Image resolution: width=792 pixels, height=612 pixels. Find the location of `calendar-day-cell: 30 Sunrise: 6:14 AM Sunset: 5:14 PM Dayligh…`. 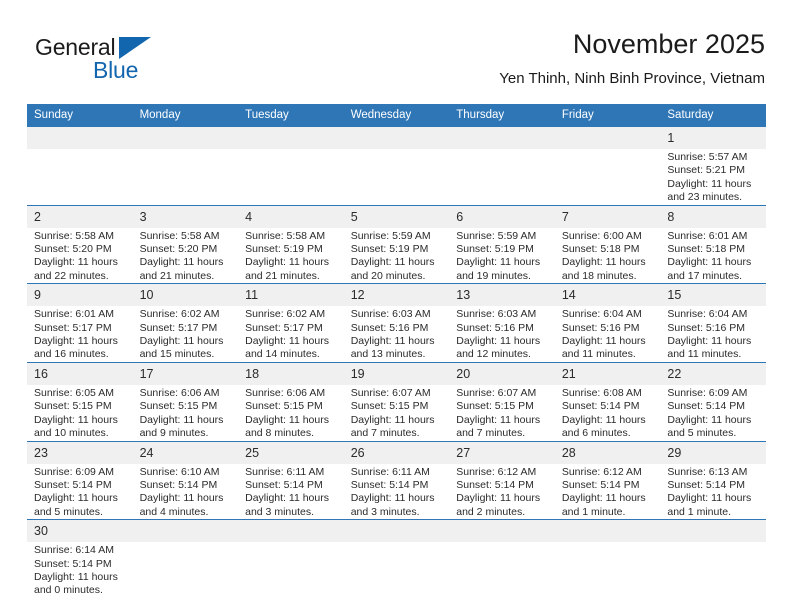

calendar-day-cell: 30 Sunrise: 6:14 AM Sunset: 5:14 PM Dayligh… is located at coordinates (80, 558).